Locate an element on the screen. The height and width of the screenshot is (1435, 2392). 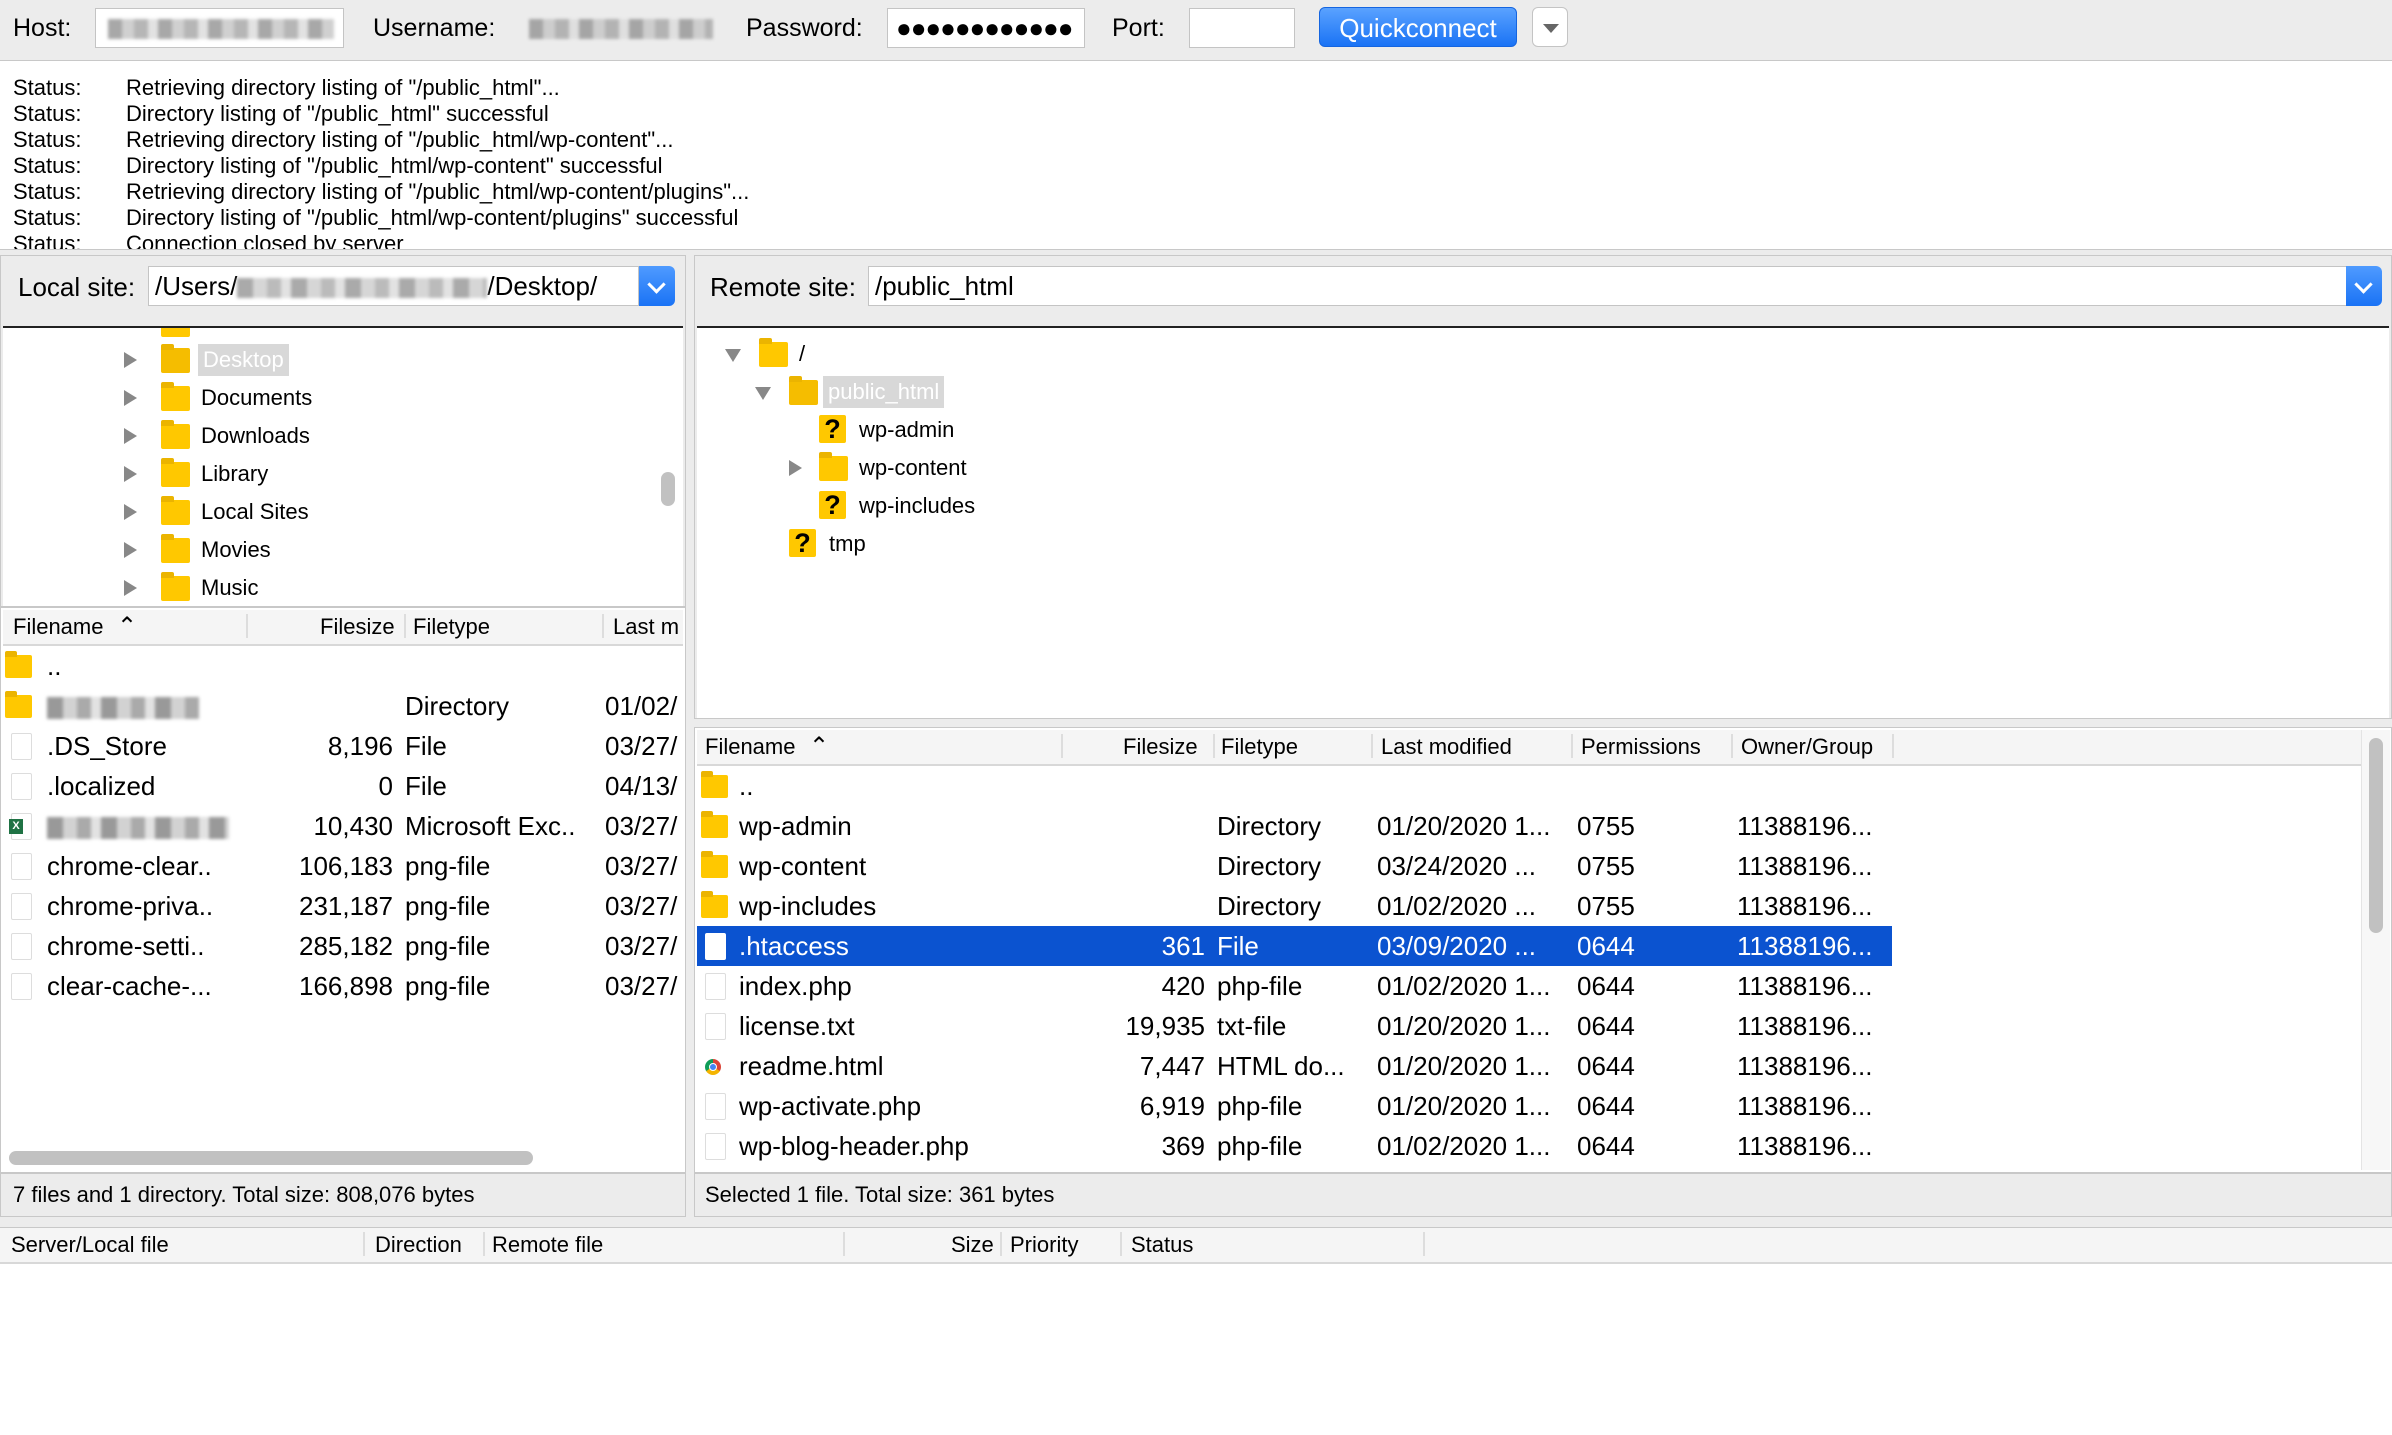
col-size: Size is located at coordinates (972, 1245).